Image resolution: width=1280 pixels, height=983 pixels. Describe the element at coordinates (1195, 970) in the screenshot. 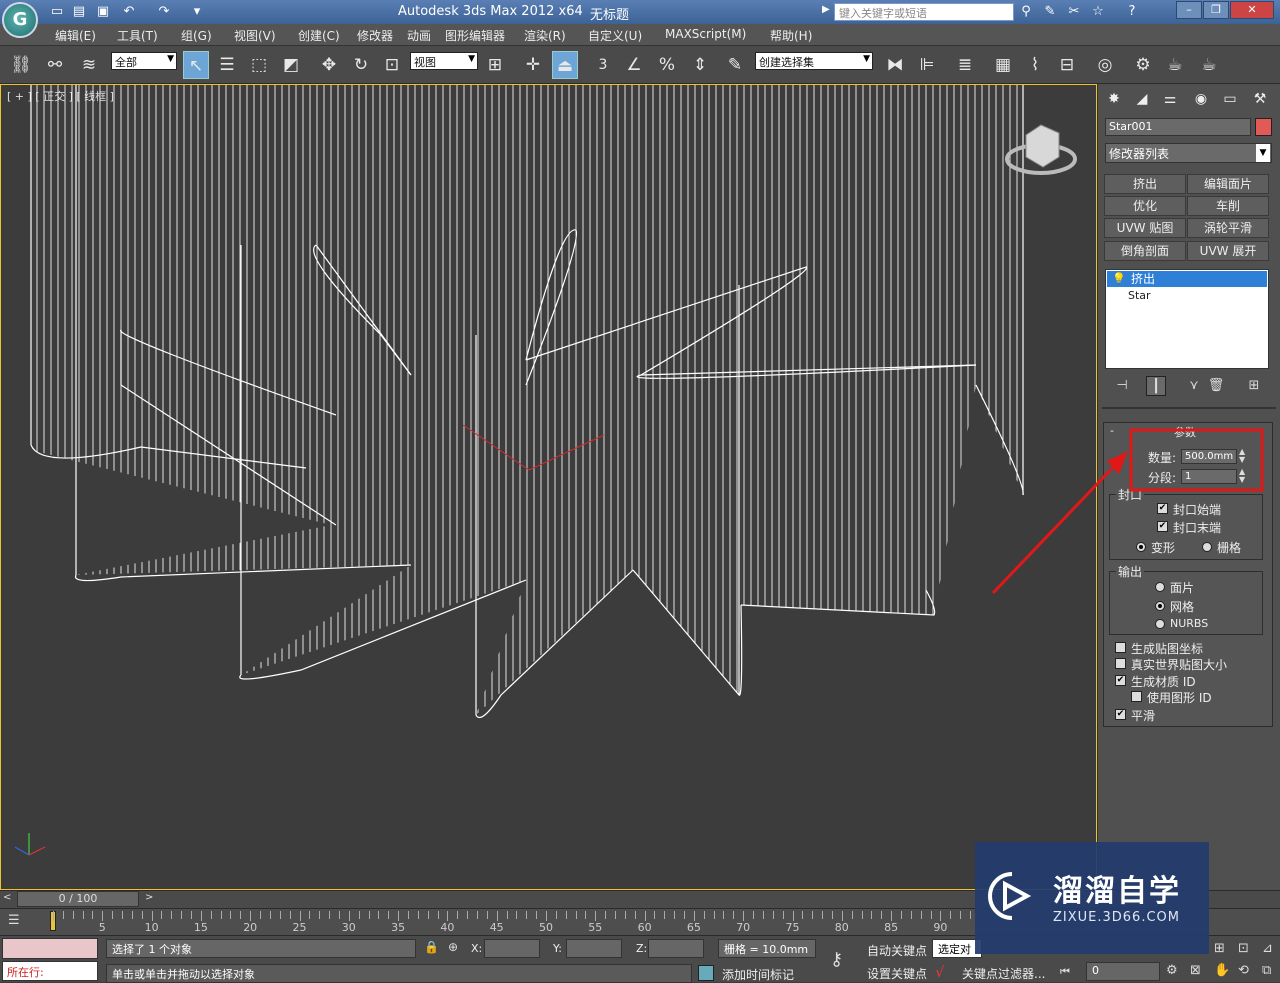

I see `zoom-all-icon: ⊠` at that location.